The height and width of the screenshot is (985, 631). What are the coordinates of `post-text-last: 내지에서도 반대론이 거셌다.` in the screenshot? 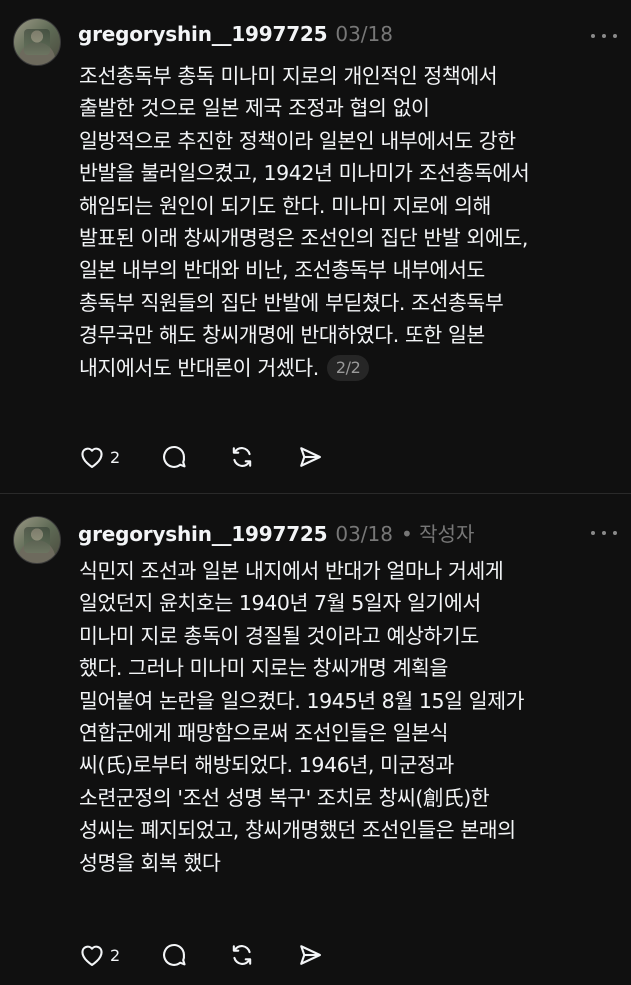 It's located at (199, 367).